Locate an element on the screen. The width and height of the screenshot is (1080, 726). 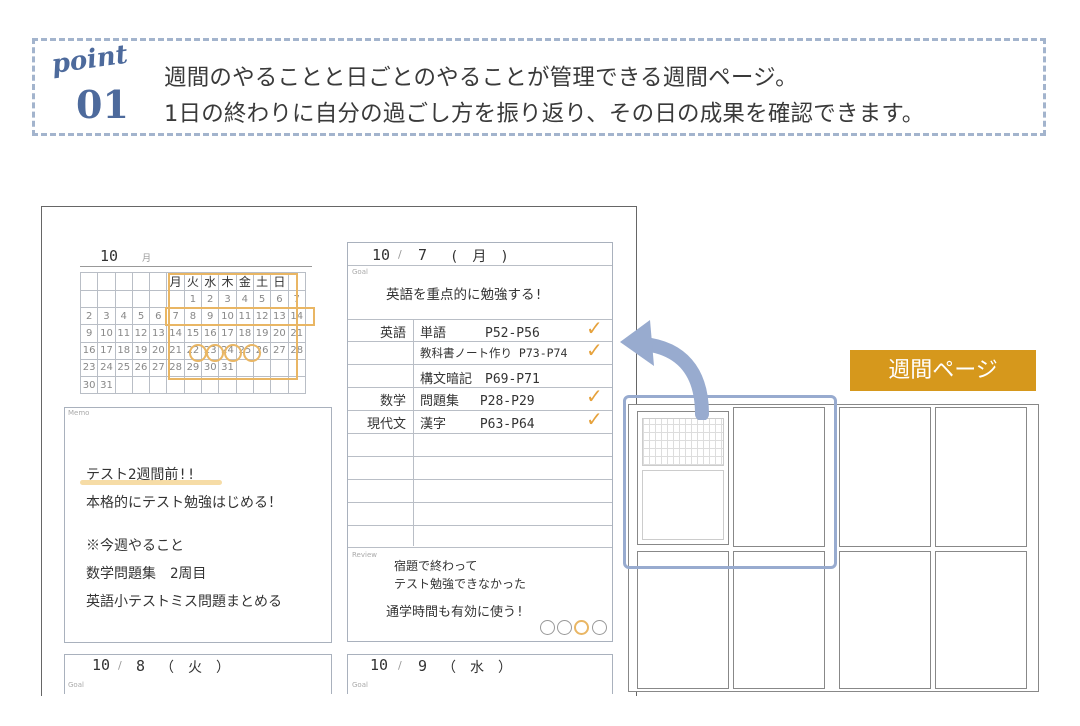
calendar-day: 16 is located at coordinates (89, 350).